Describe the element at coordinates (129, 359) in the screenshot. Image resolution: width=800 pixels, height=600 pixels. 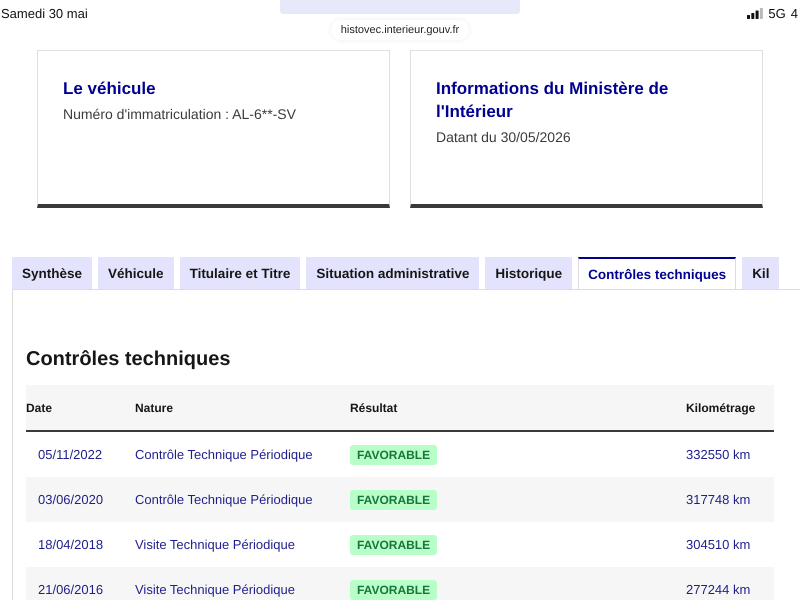
I see `section-heading: Contrôles techniques` at that location.